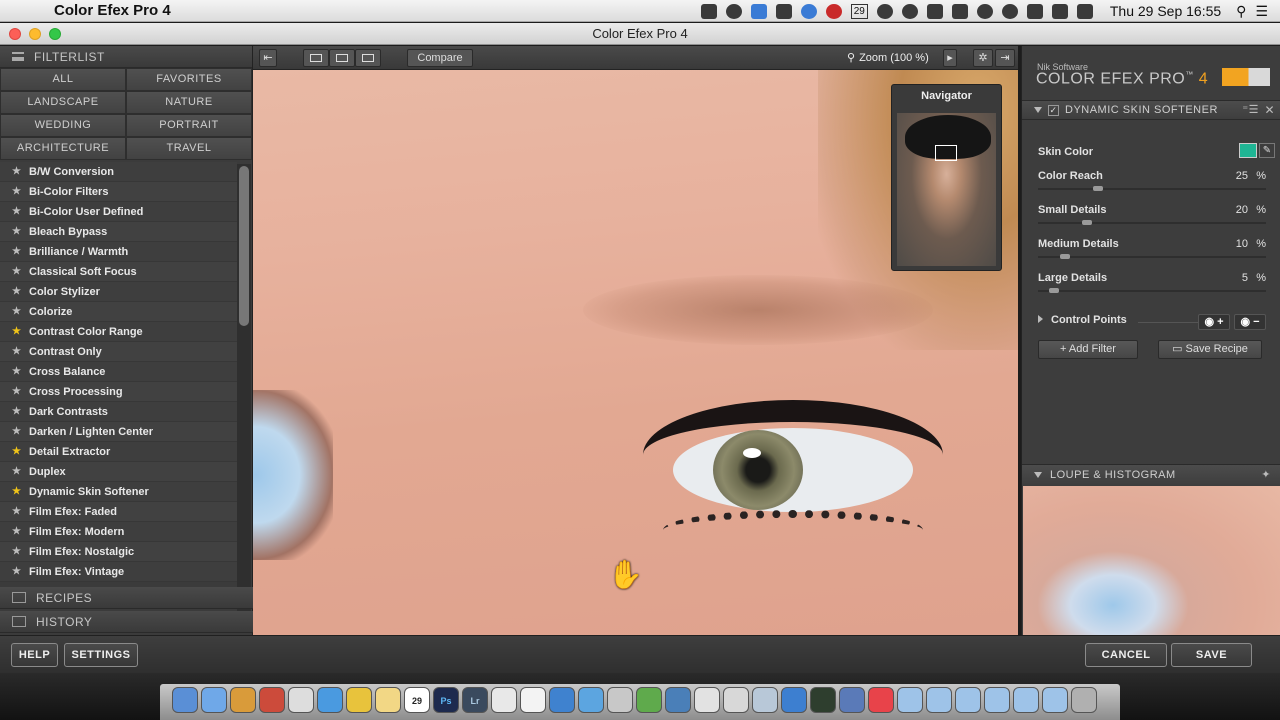  What do you see at coordinates (884, 11) in the screenshot?
I see `cloud-icon` at bounding box center [884, 11].